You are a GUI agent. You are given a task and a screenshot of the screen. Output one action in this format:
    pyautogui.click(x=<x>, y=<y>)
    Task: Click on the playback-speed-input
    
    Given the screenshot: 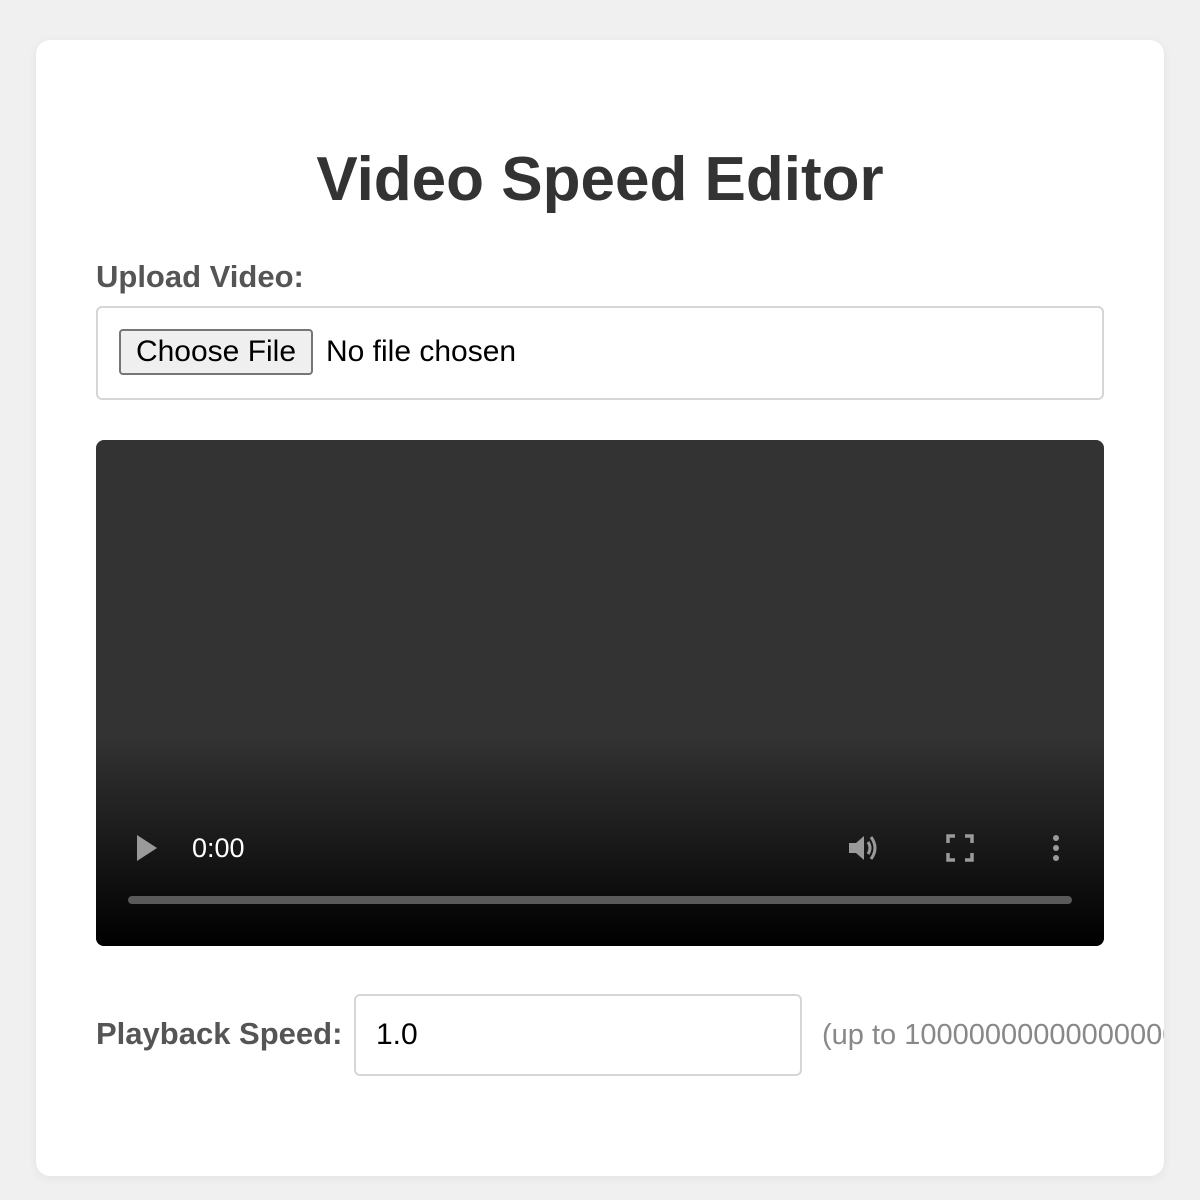 What is the action you would take?
    pyautogui.click(x=578, y=1035)
    